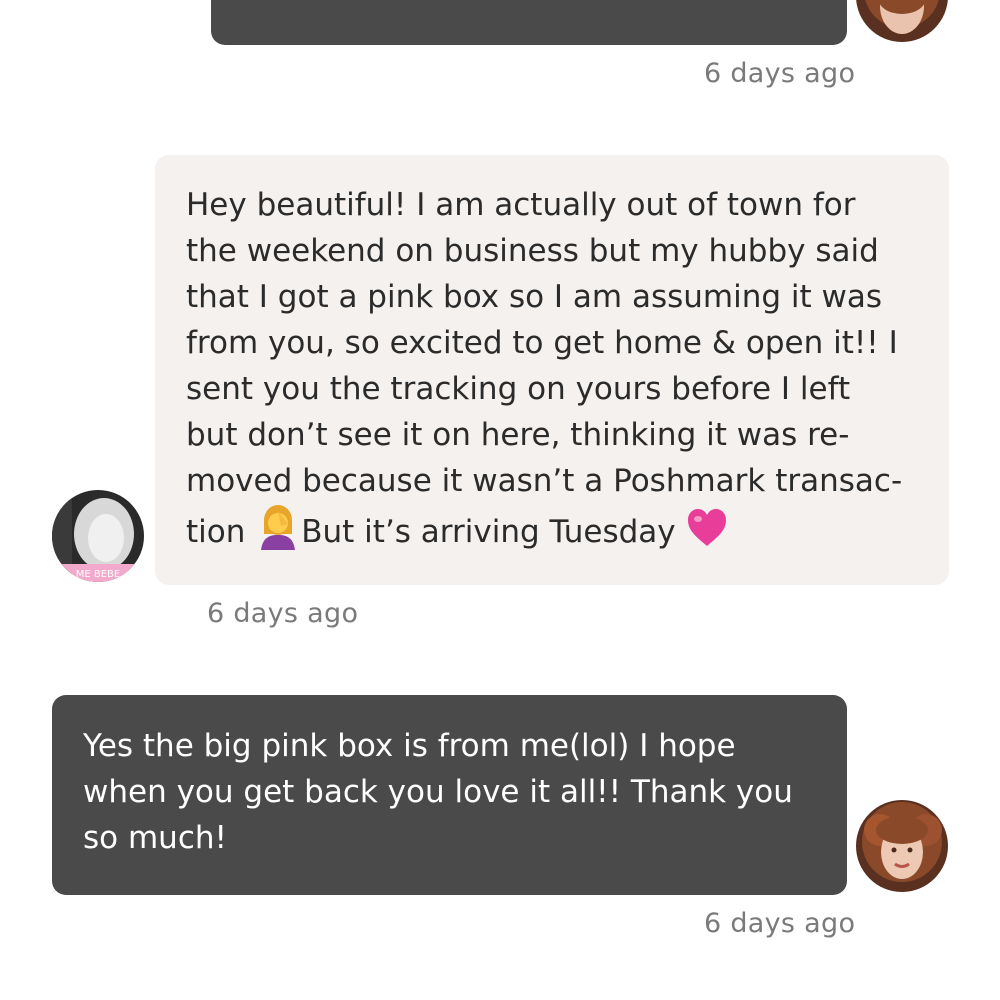 This screenshot has width=1000, height=1000. I want to click on message-last-line: tion But it’s arriving Tuesday, so click(557, 529).